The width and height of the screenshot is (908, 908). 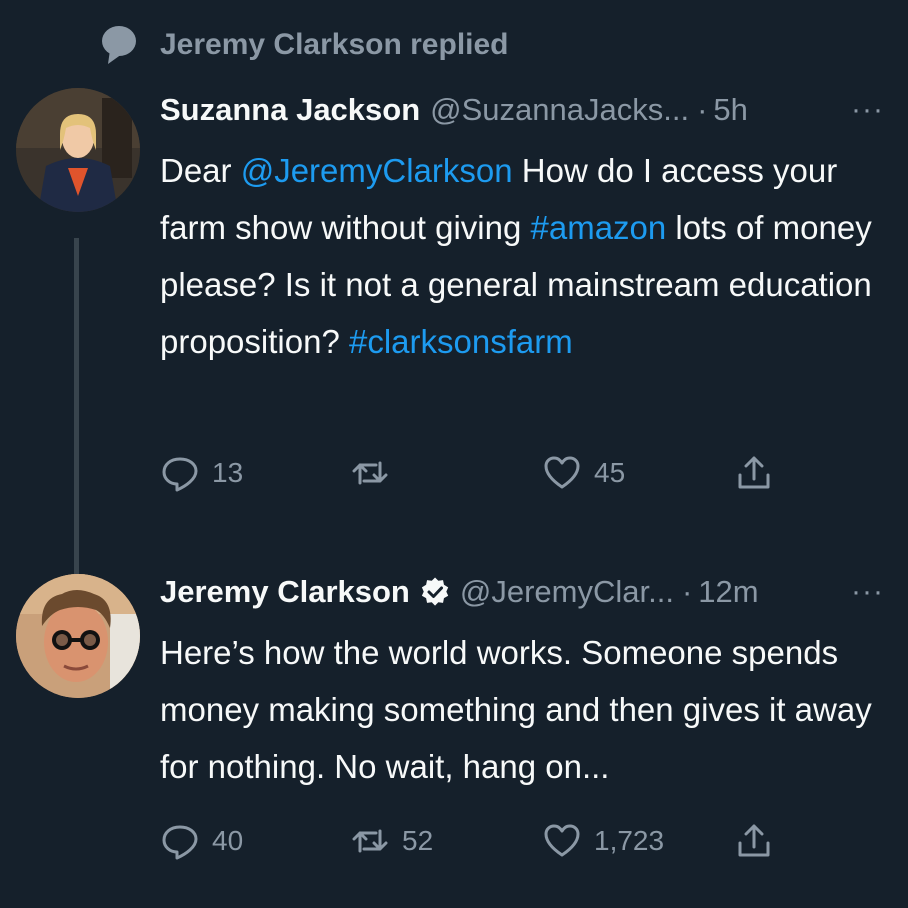 I want to click on retweet-button, so click(x=376, y=473).